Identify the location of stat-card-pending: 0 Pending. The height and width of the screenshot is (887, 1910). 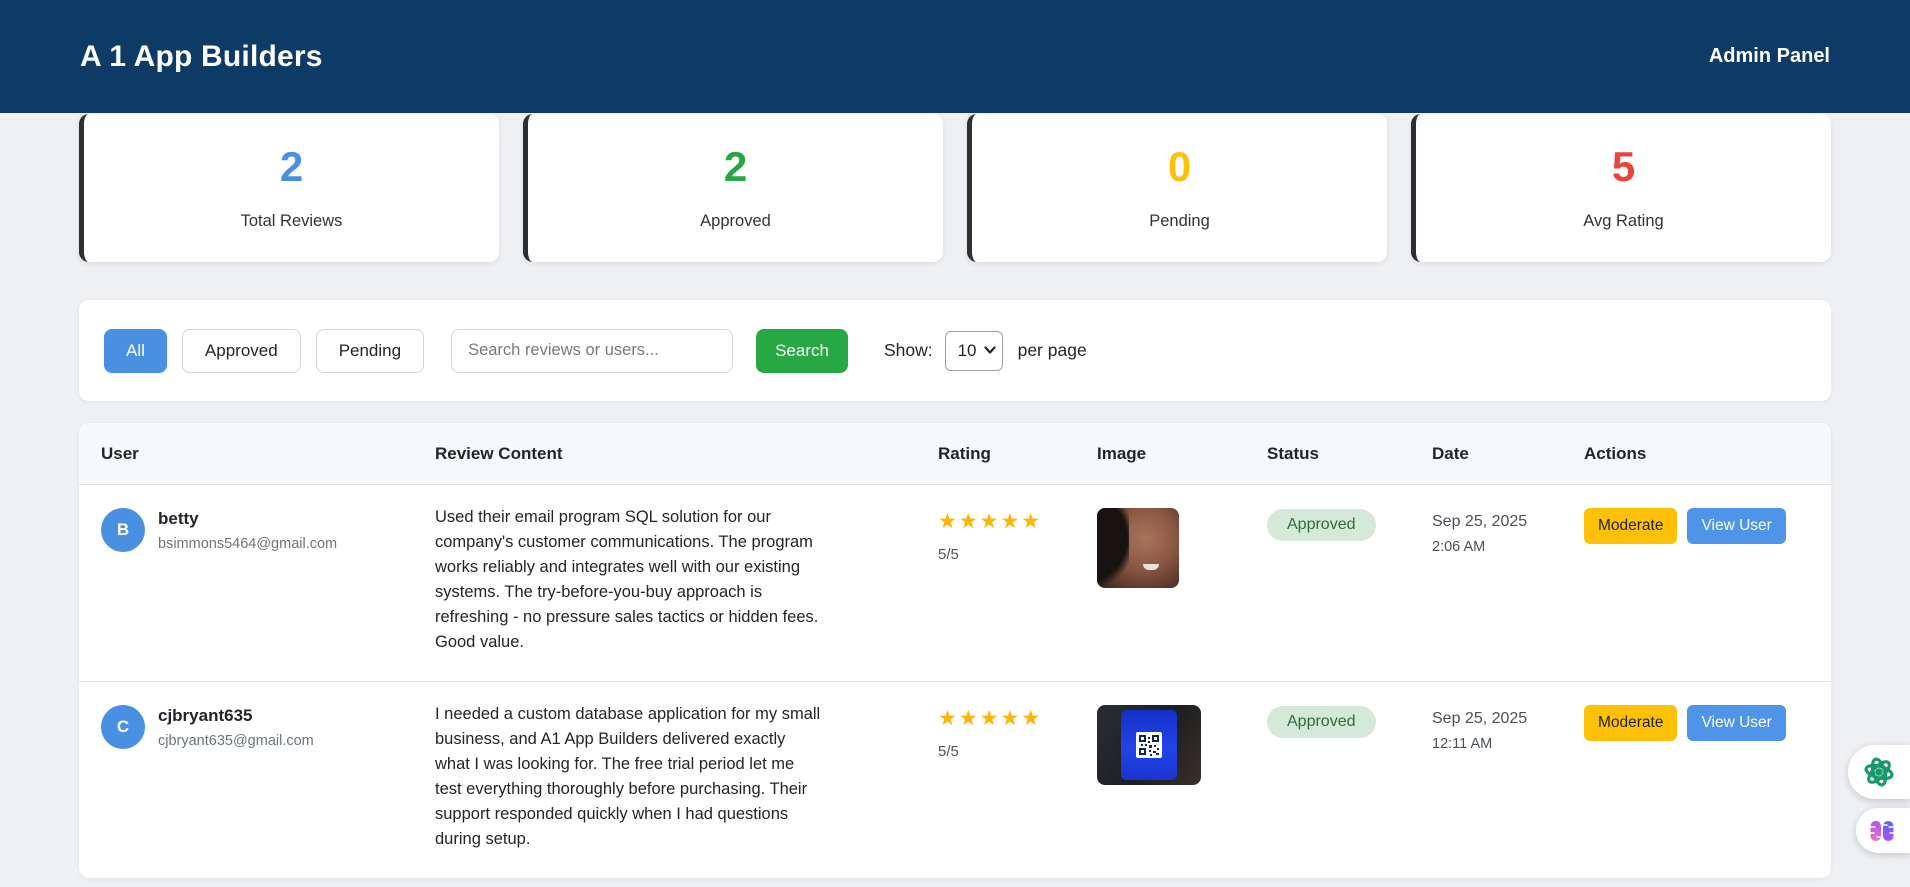
(1177, 188).